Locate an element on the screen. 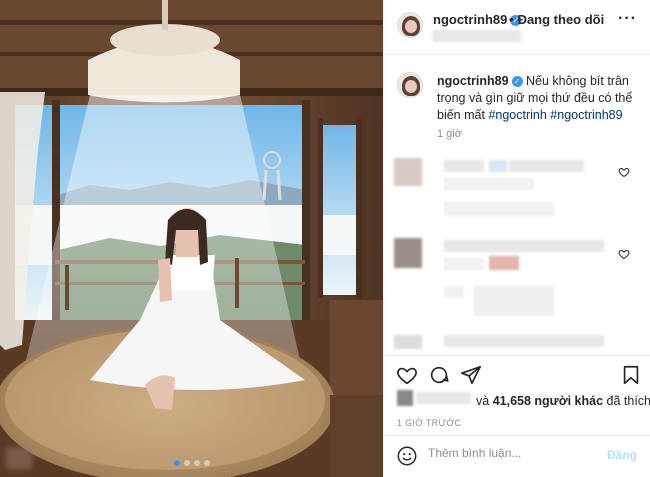 The width and height of the screenshot is (650, 477). post-timestamp: 1 GIỜ TRƯỚC is located at coordinates (429, 423).